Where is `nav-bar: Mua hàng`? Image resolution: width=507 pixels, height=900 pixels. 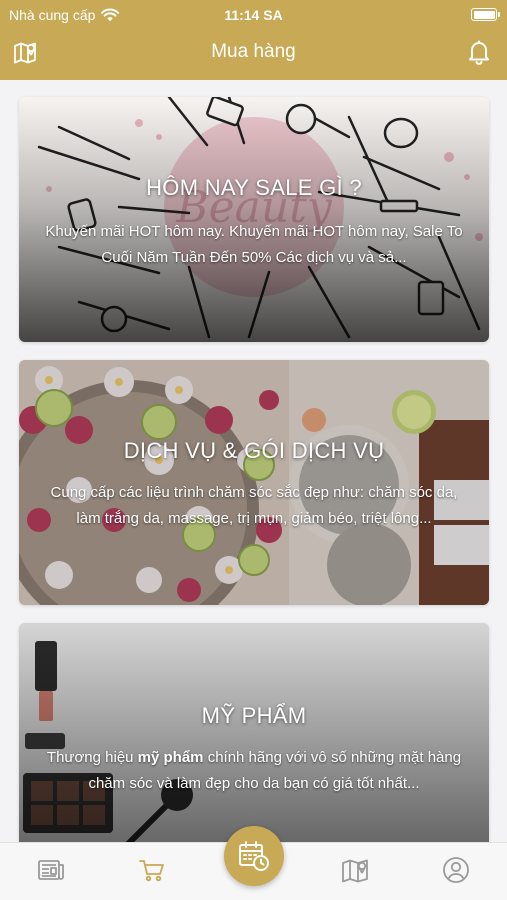 nav-bar: Mua hàng is located at coordinates (253, 53).